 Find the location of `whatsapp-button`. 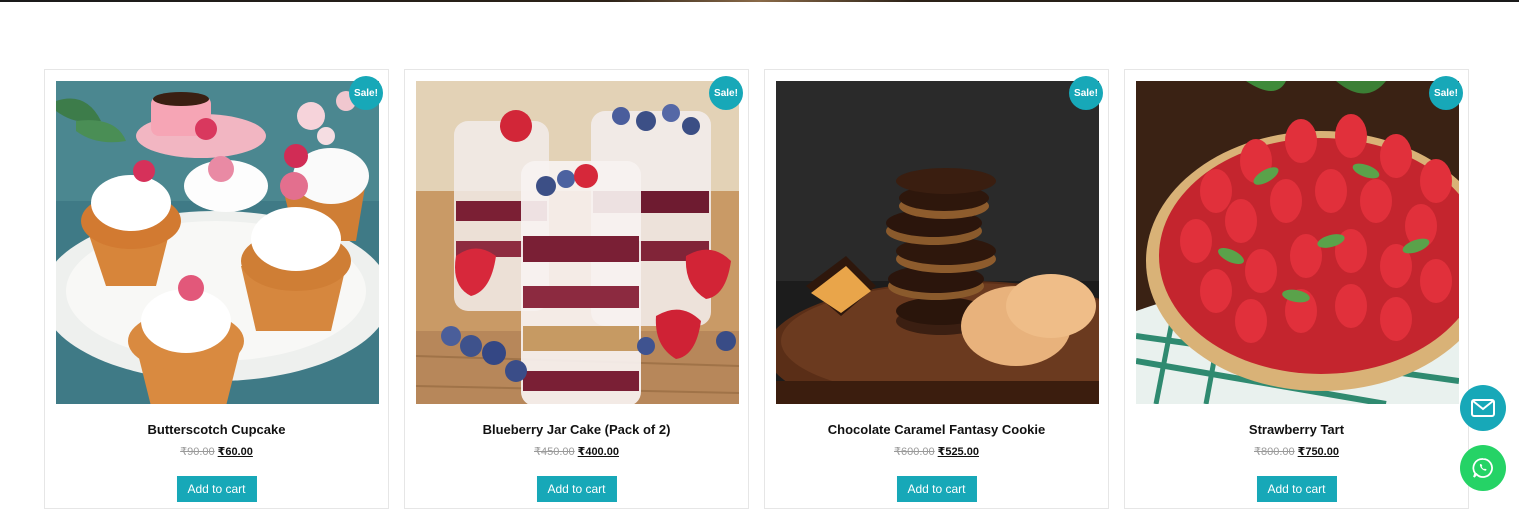

whatsapp-button is located at coordinates (1483, 468).